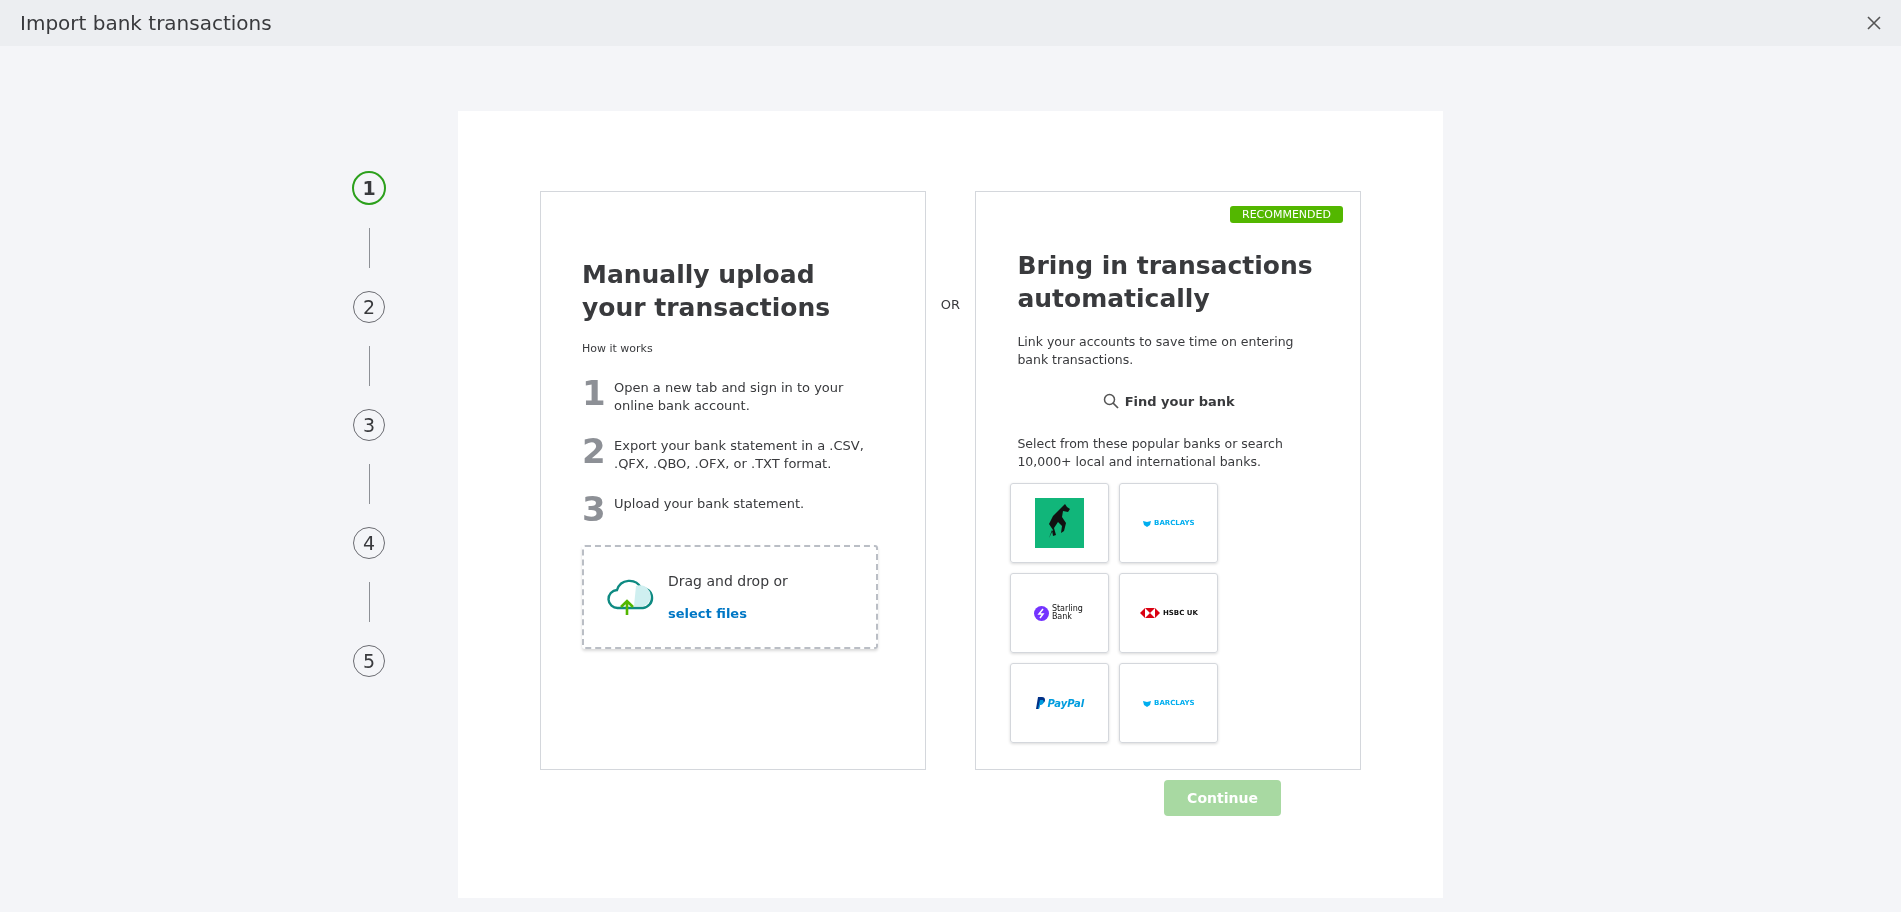 The height and width of the screenshot is (912, 1901). Describe the element at coordinates (1040, 703) in the screenshot. I see `paypal-logo-icon` at that location.